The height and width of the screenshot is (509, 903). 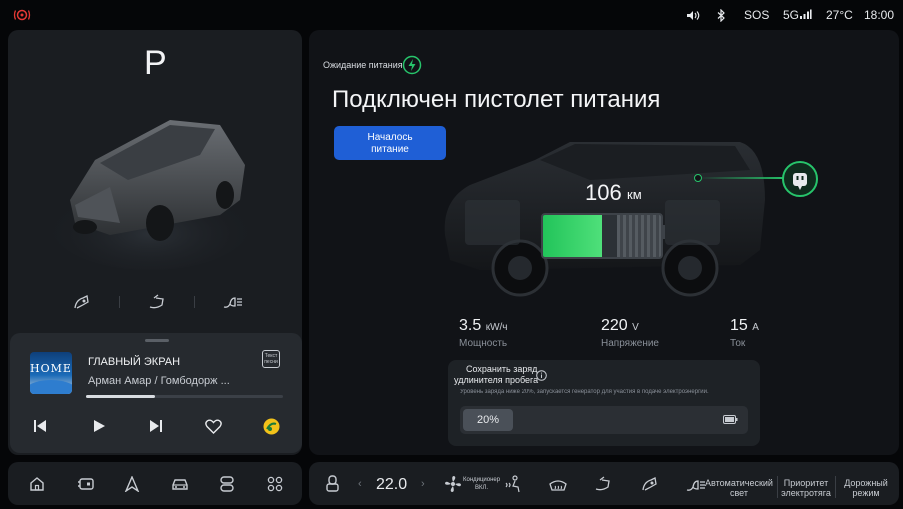 I want to click on lightning-icon, so click(x=412, y=65).